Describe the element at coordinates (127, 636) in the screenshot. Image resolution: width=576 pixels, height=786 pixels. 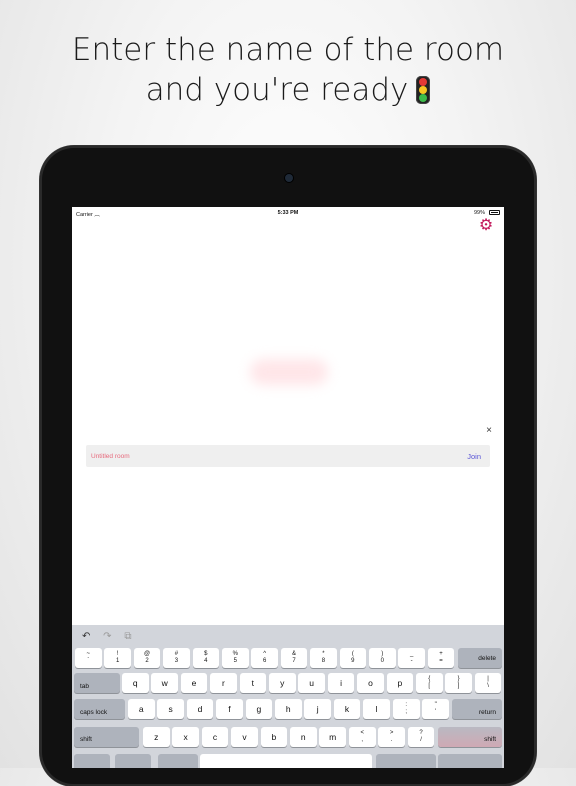
I see `paste-icon: ⧉` at that location.